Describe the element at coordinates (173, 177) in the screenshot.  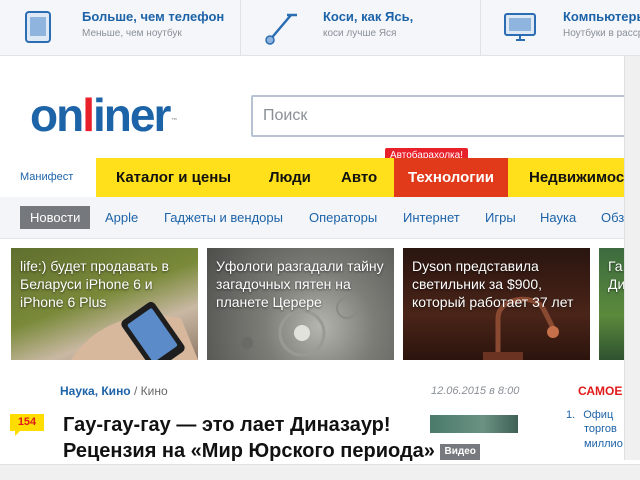
I see `nav-catalog: Каталог и цены` at that location.